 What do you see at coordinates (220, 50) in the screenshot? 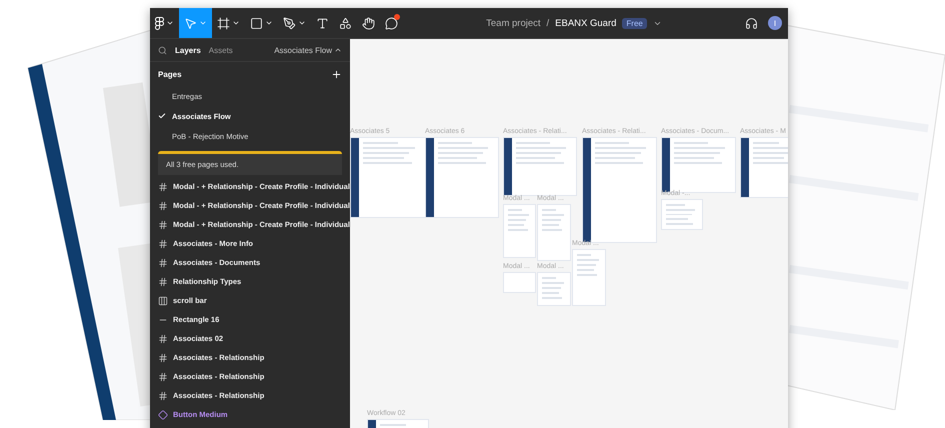
I see `panel-tab: Assets` at bounding box center [220, 50].